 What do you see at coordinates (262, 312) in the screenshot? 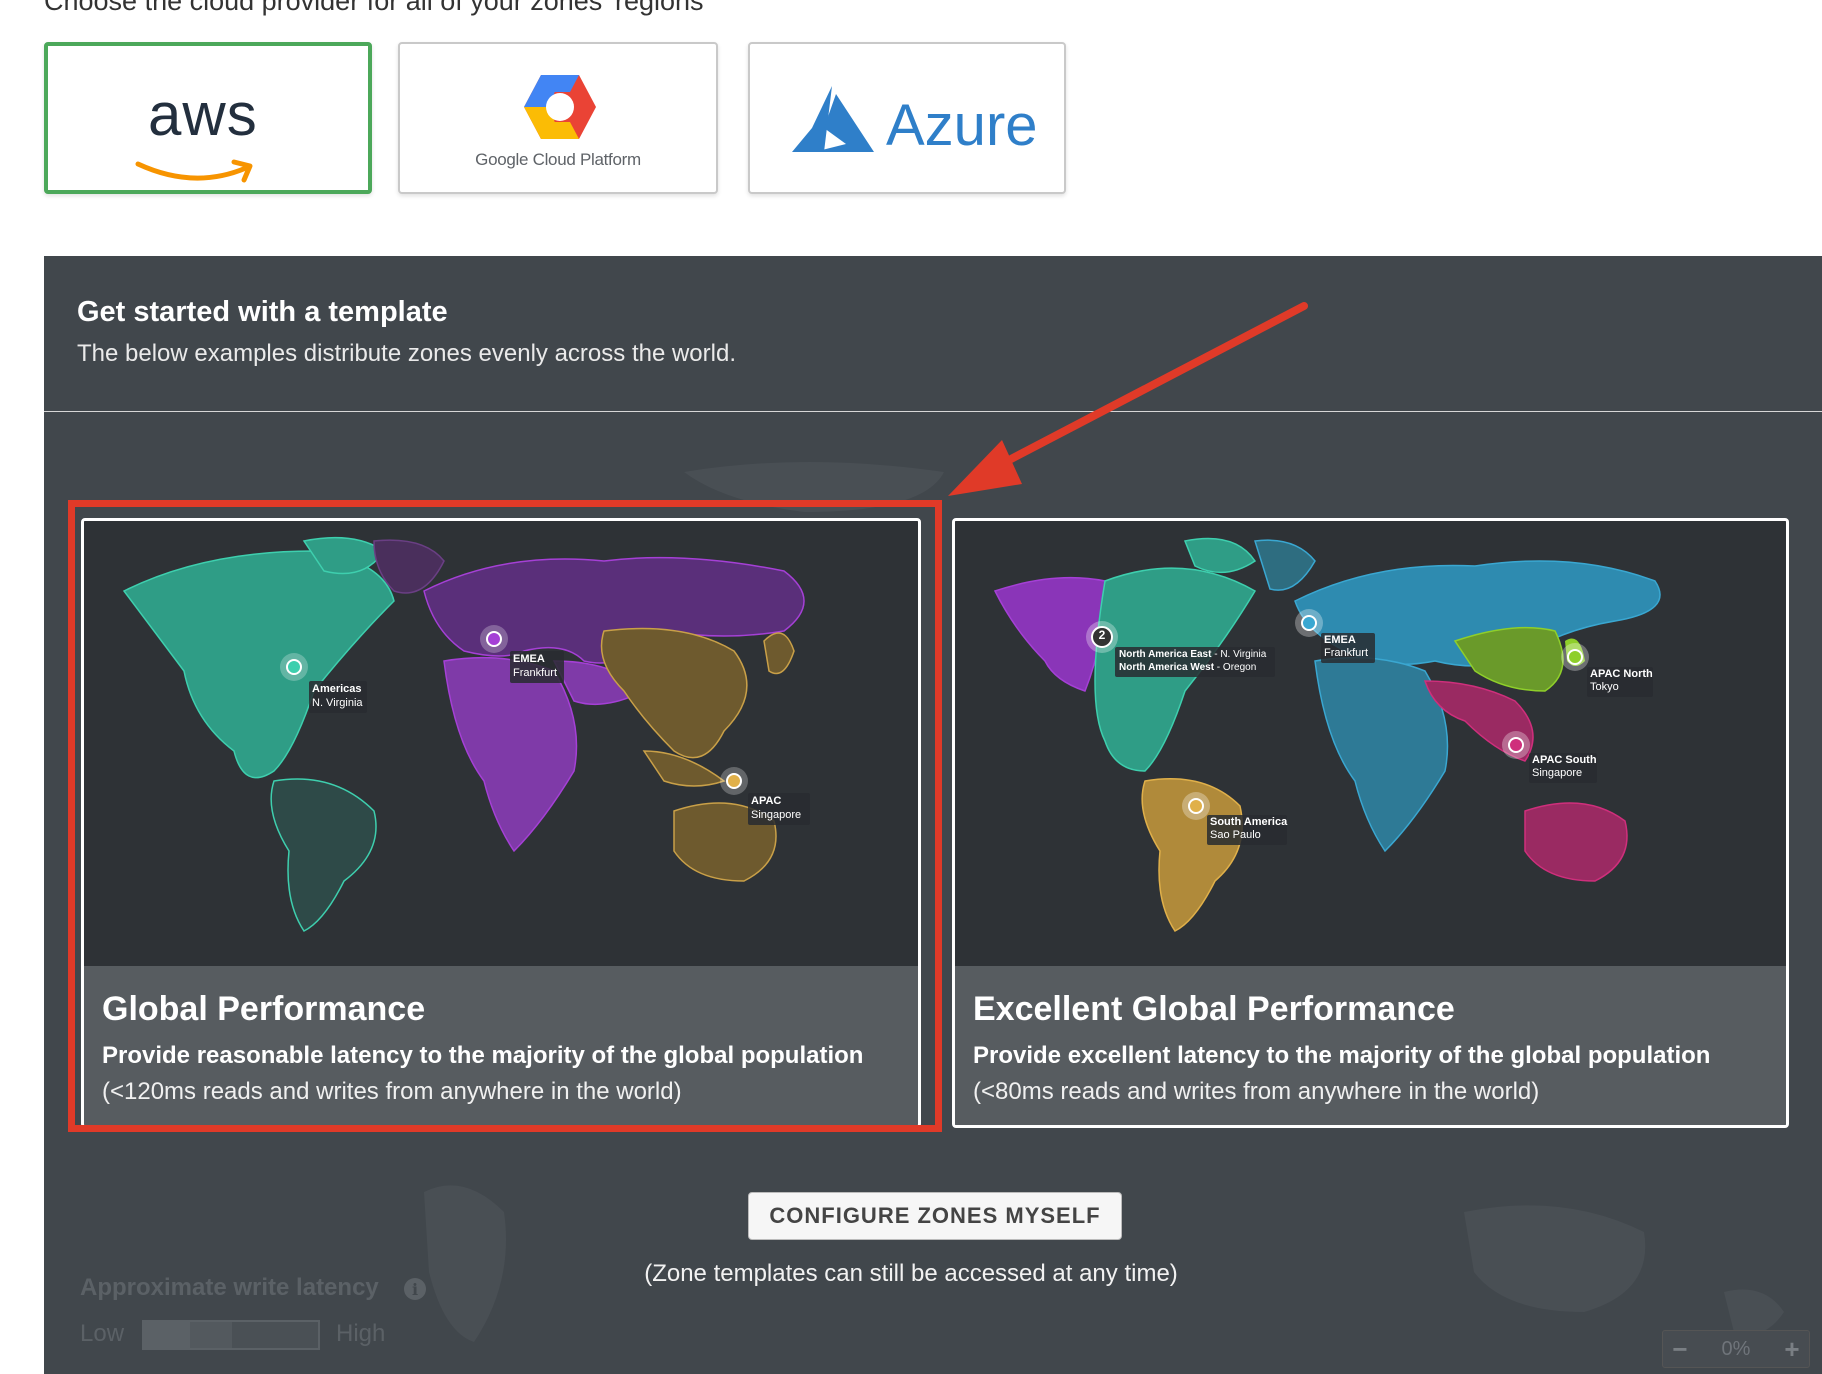
I see `template-section-title: Get started with a template` at bounding box center [262, 312].